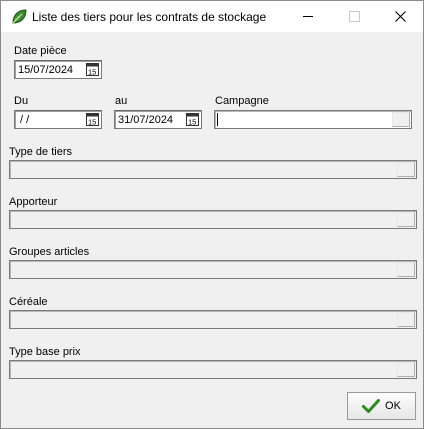  Describe the element at coordinates (242, 101) in the screenshot. I see `campagne-label: Campagne` at that location.